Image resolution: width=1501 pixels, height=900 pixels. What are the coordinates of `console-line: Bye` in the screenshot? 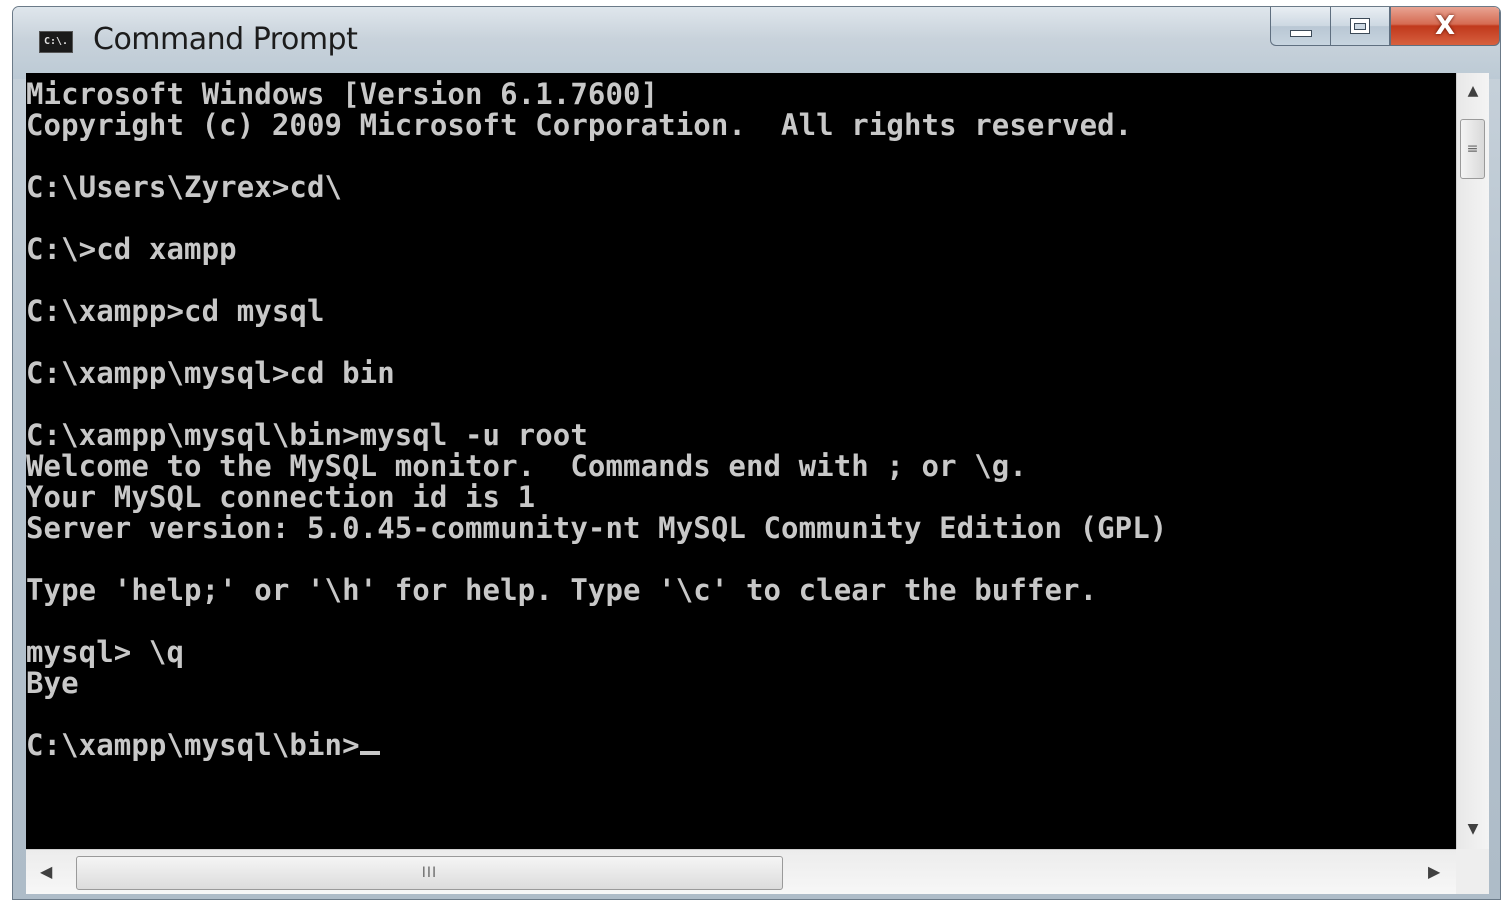 It's located at (52, 683).